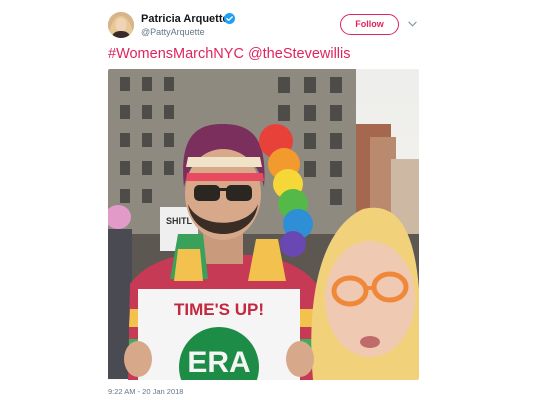 The height and width of the screenshot is (400, 533). I want to click on partial-sign-text: SHITL, so click(179, 221).